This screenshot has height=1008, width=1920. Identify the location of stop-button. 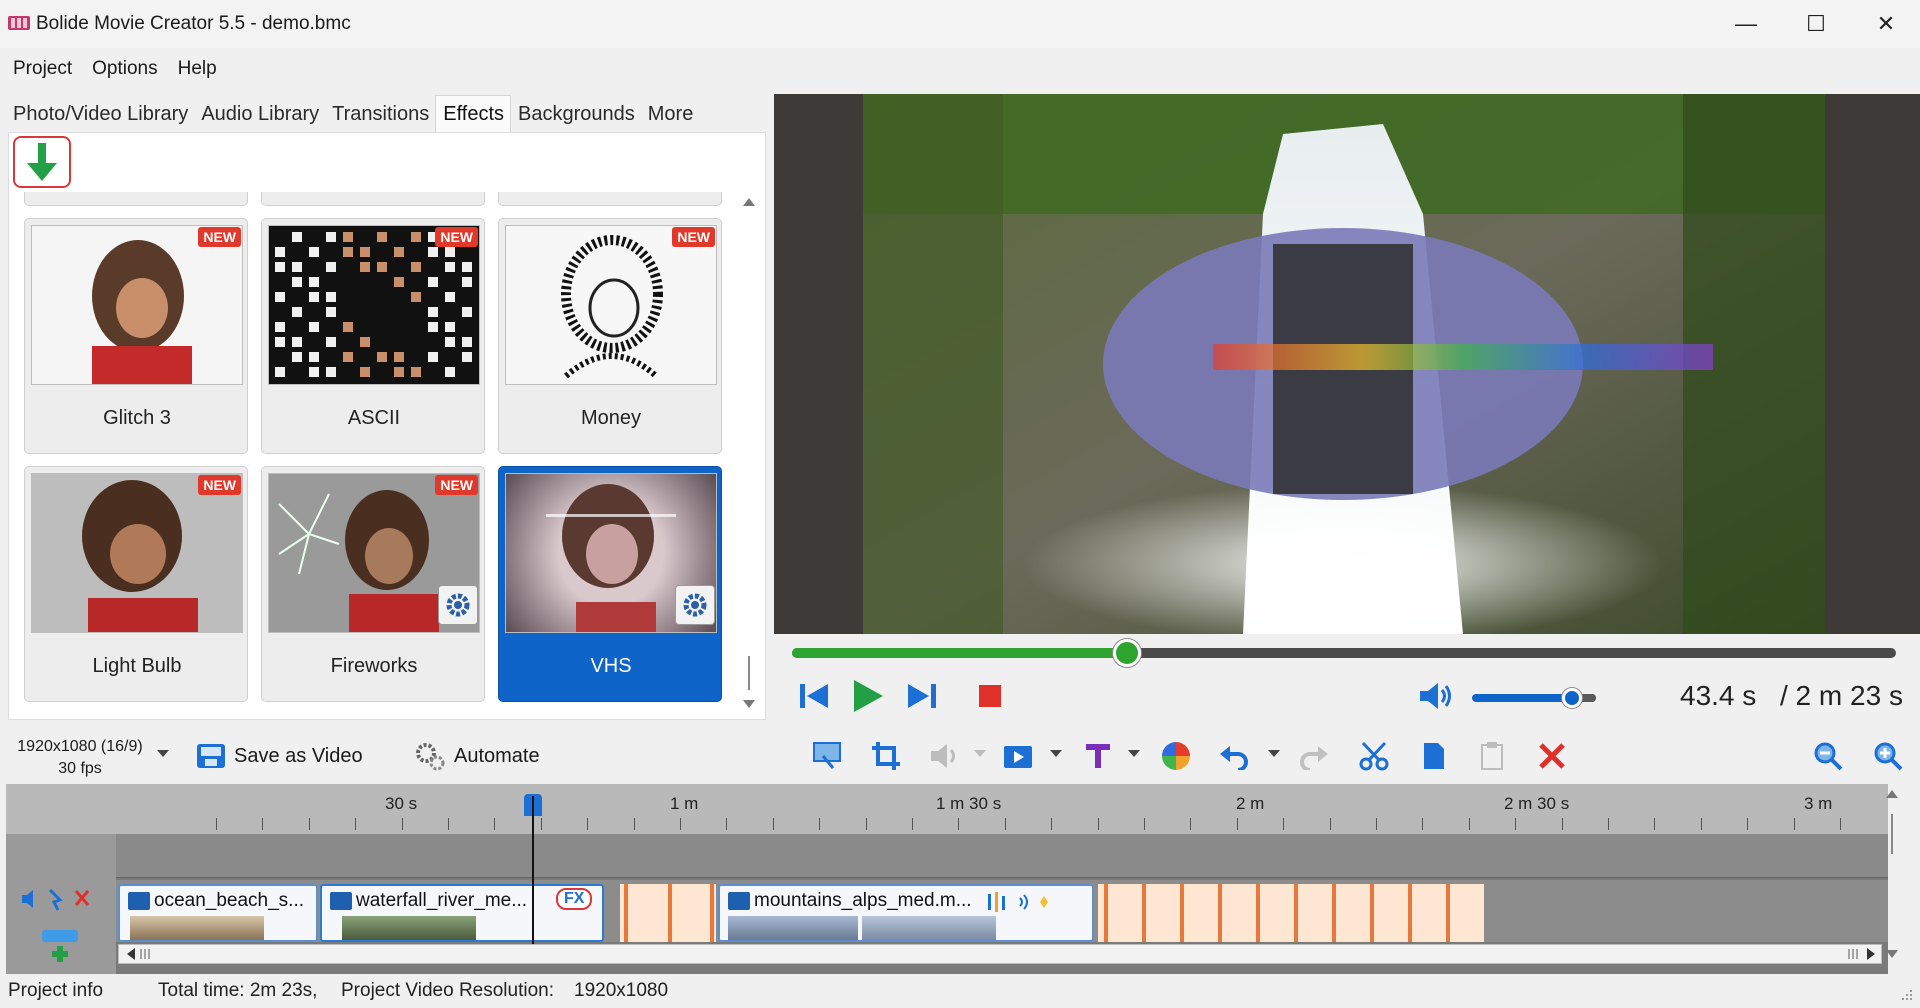
(990, 696).